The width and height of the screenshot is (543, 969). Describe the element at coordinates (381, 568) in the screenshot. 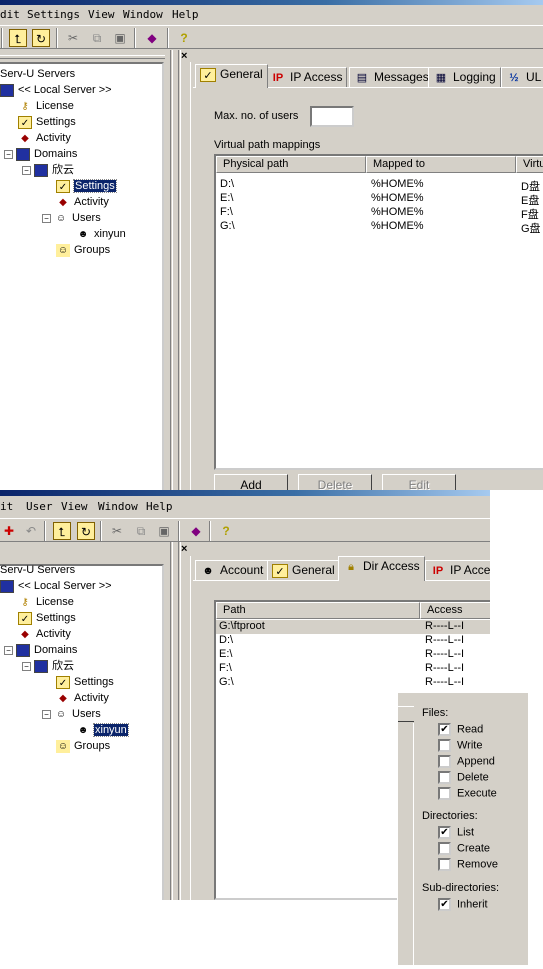

I see `tab-dir-access: 🔒︎ Dir Access` at that location.